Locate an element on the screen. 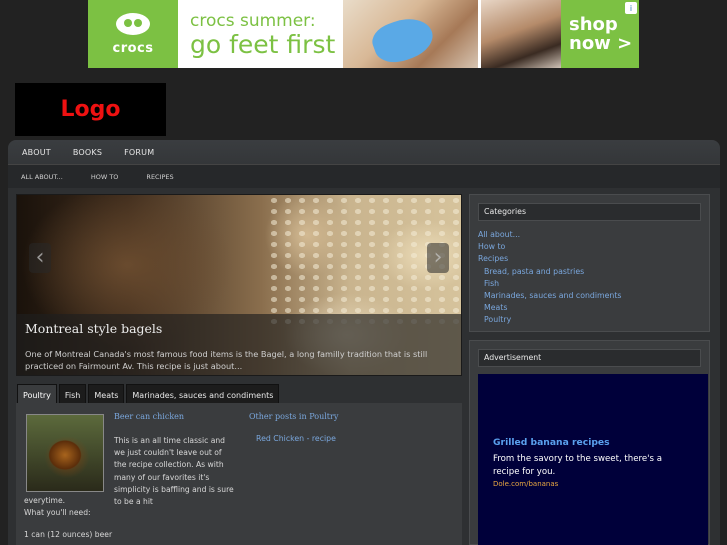 The height and width of the screenshot is (545, 727). ad-tagline-line1: crocs summer: is located at coordinates (253, 20).